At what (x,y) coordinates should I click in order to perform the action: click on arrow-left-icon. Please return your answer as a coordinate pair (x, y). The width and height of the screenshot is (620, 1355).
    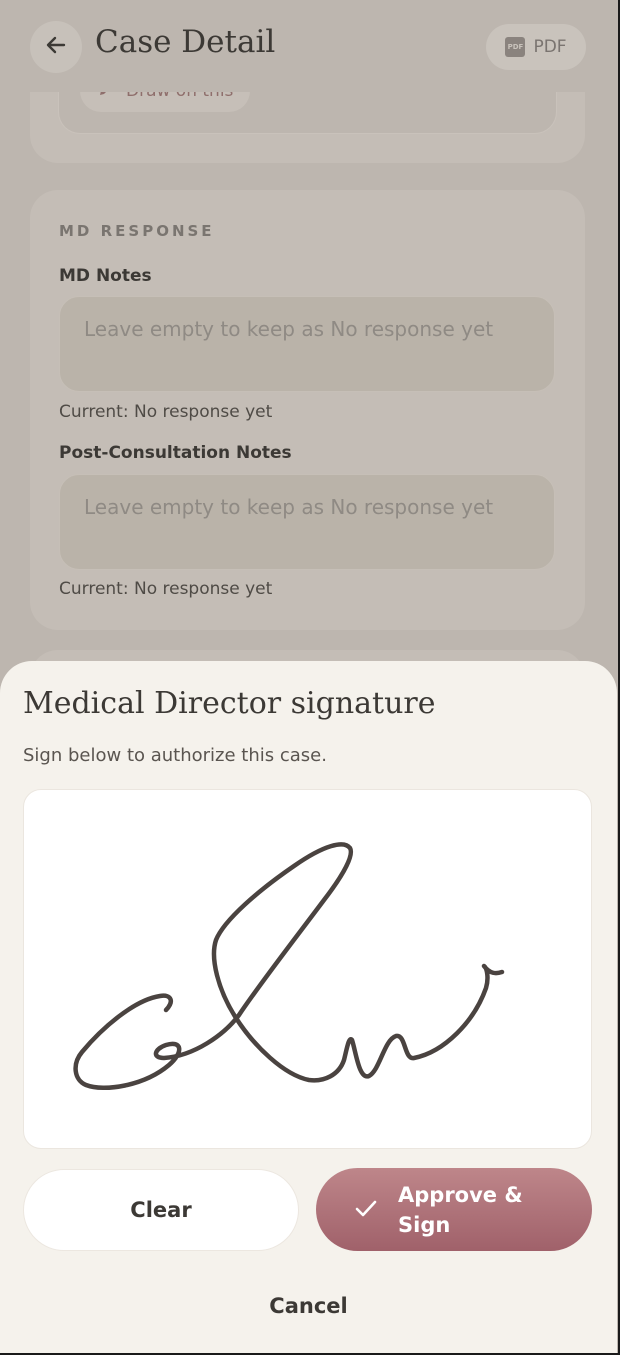
    Looking at the image, I should click on (56, 47).